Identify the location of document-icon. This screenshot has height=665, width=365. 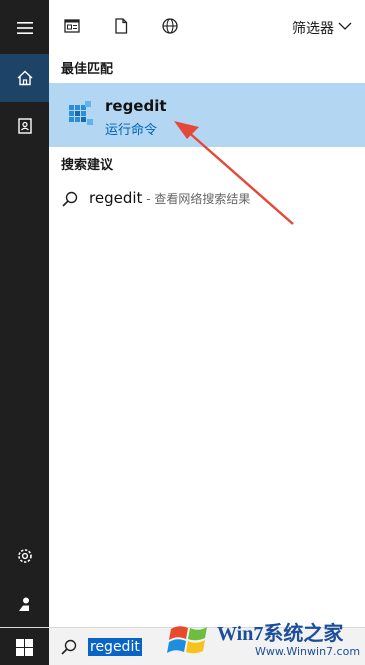
(121, 26).